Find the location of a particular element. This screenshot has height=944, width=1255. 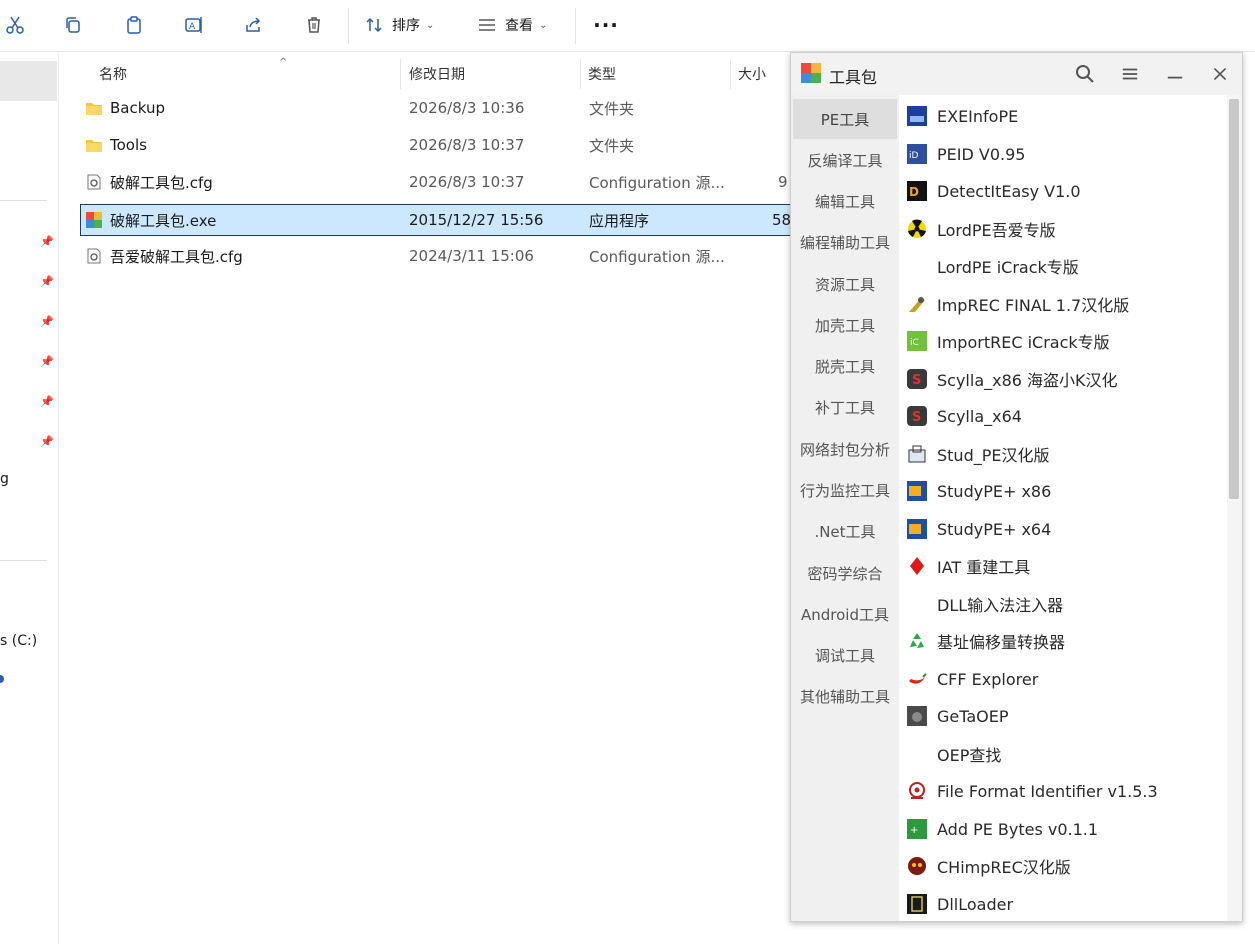

category-network: 网络封包分析 is located at coordinates (845, 449).